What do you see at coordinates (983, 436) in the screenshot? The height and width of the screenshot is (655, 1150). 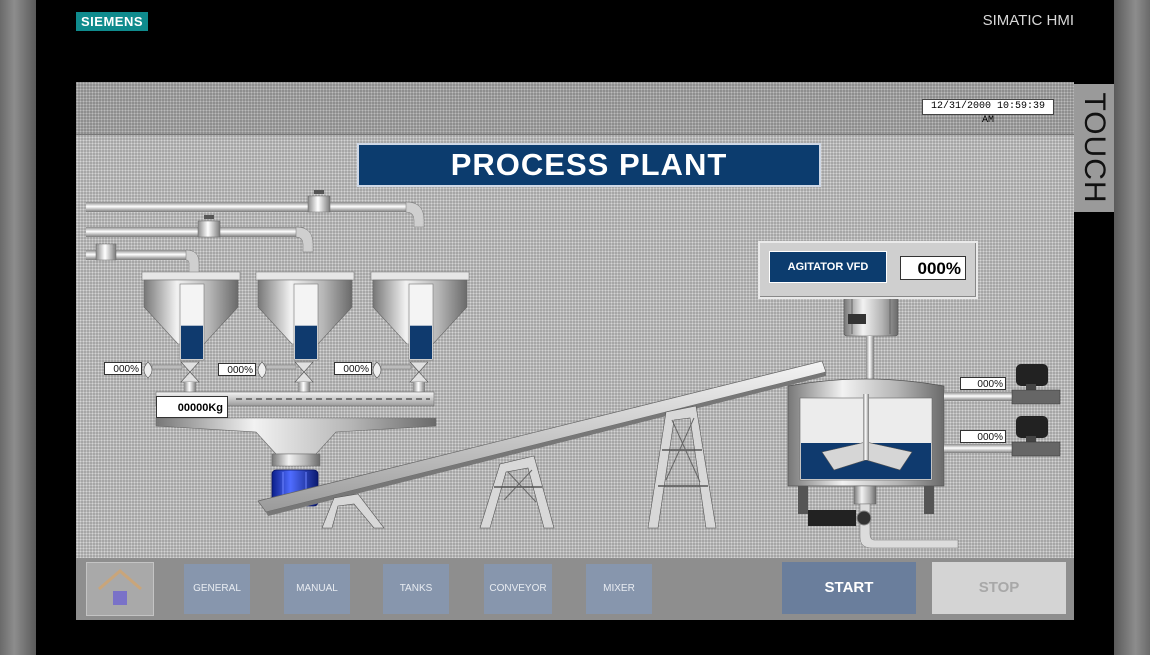 I see `inlet-2-readout: 000%` at bounding box center [983, 436].